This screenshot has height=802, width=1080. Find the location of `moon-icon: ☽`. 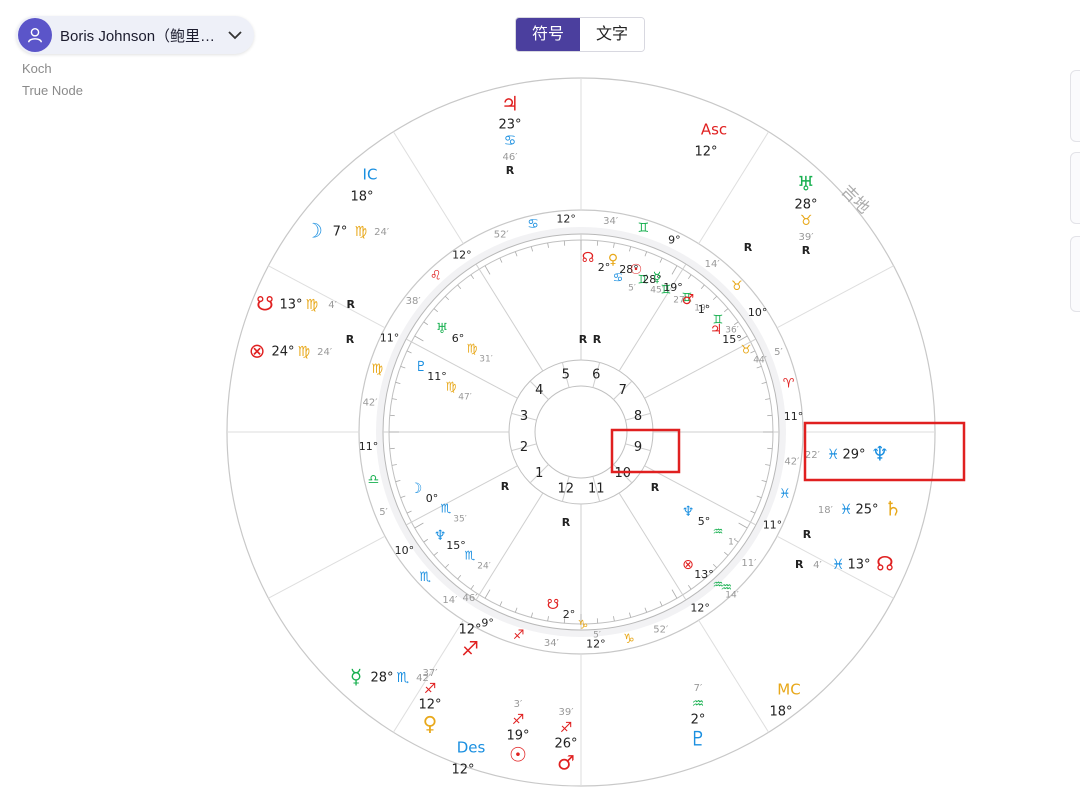

moon-icon: ☽ is located at coordinates (314, 231).